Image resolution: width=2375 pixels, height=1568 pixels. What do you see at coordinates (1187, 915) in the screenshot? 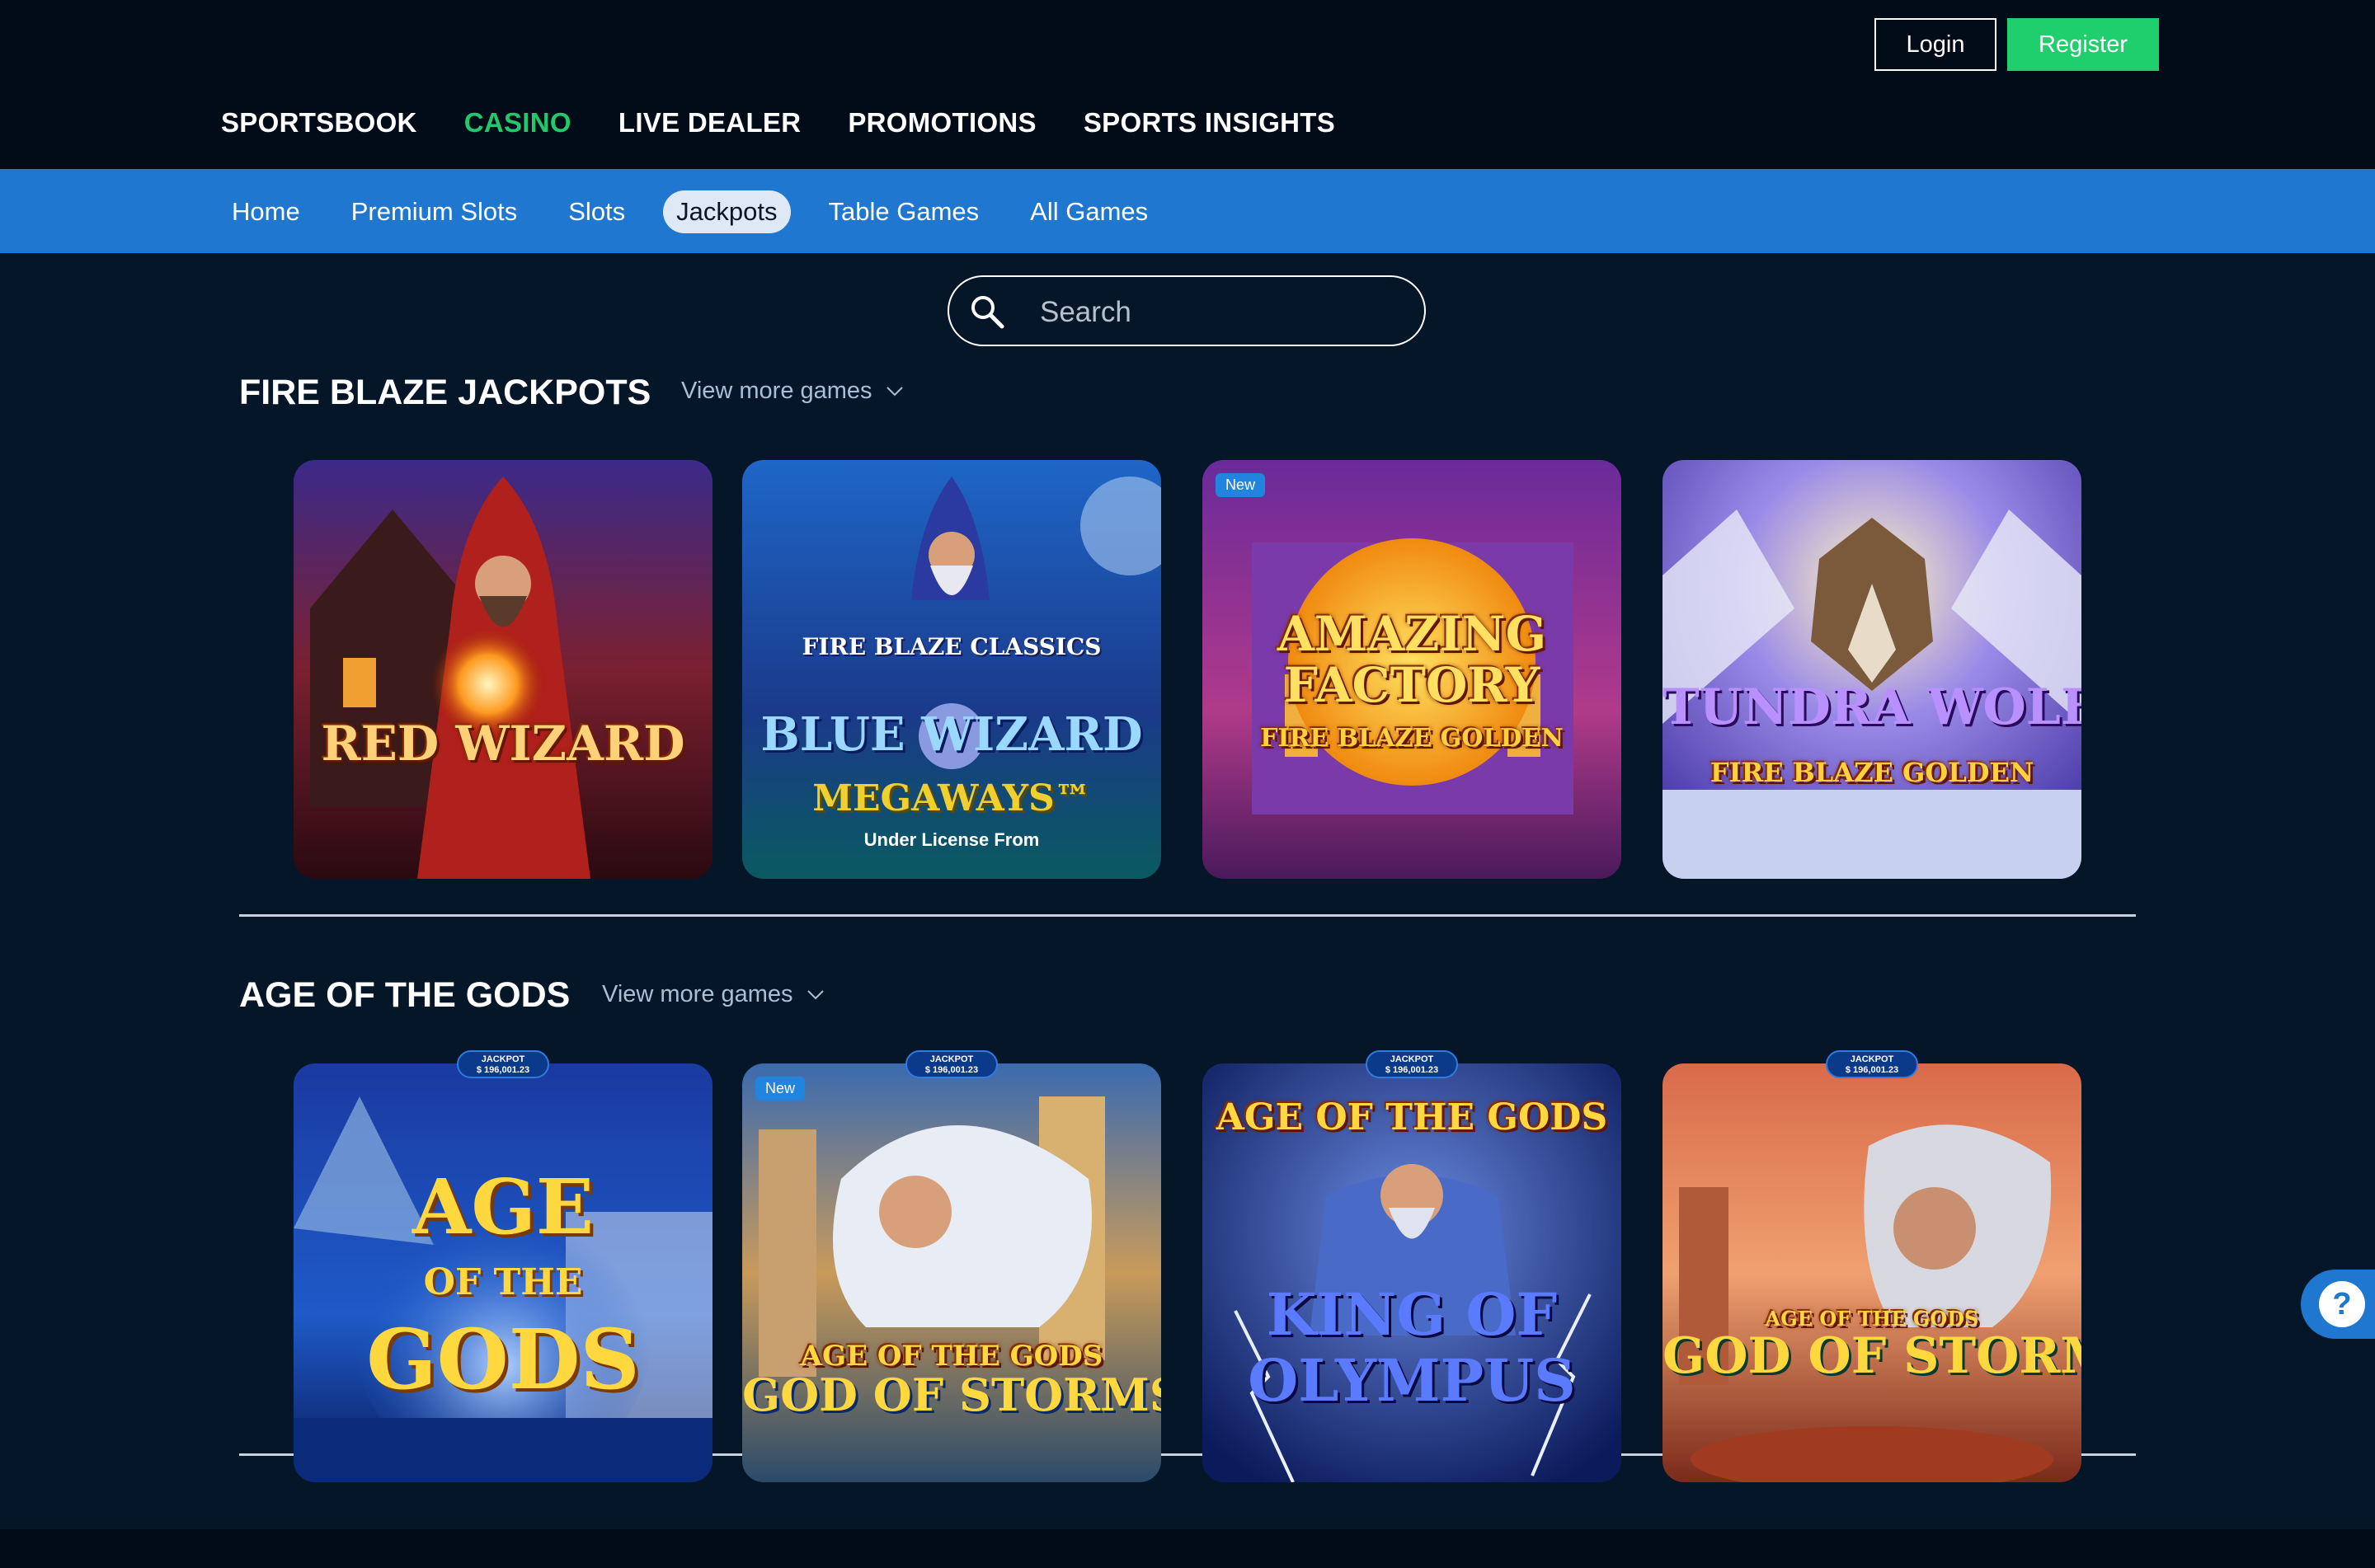
I see `section-divider` at bounding box center [1187, 915].